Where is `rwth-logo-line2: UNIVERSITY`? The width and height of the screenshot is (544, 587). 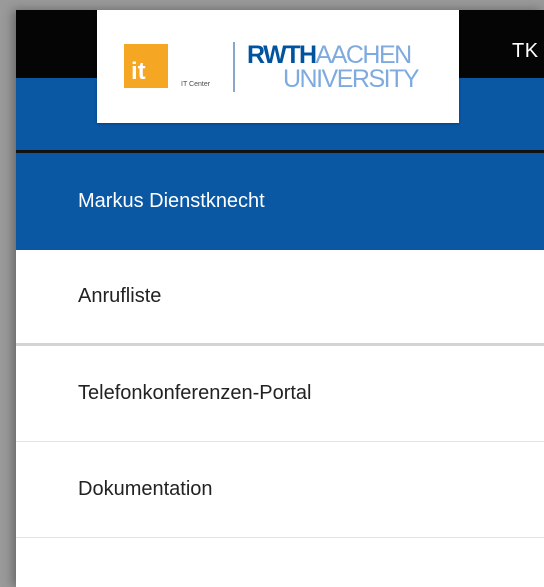
rwth-logo-line2: UNIVERSITY is located at coordinates (351, 79).